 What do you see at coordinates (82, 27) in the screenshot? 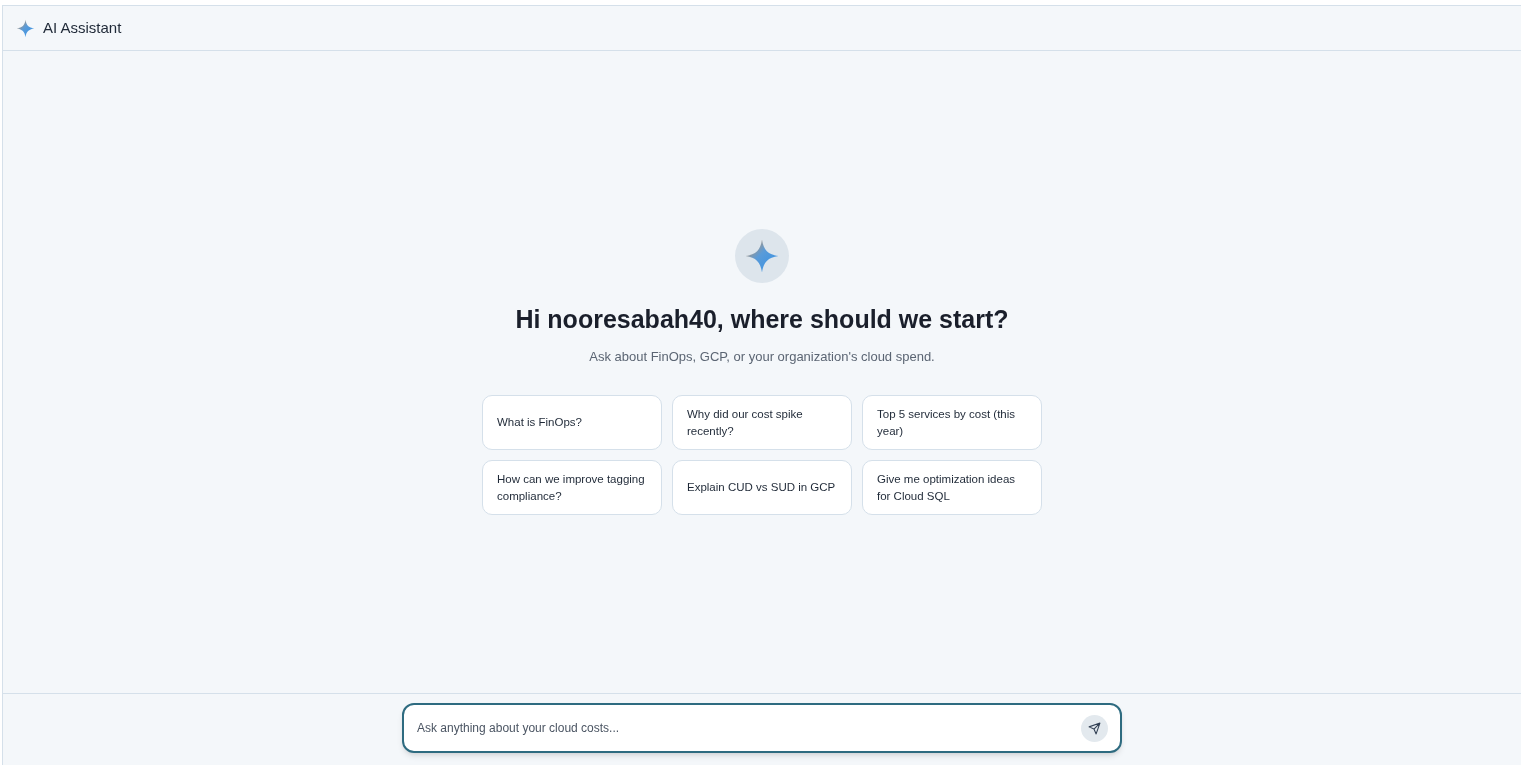
I see `app-title: AI Assistant` at bounding box center [82, 27].